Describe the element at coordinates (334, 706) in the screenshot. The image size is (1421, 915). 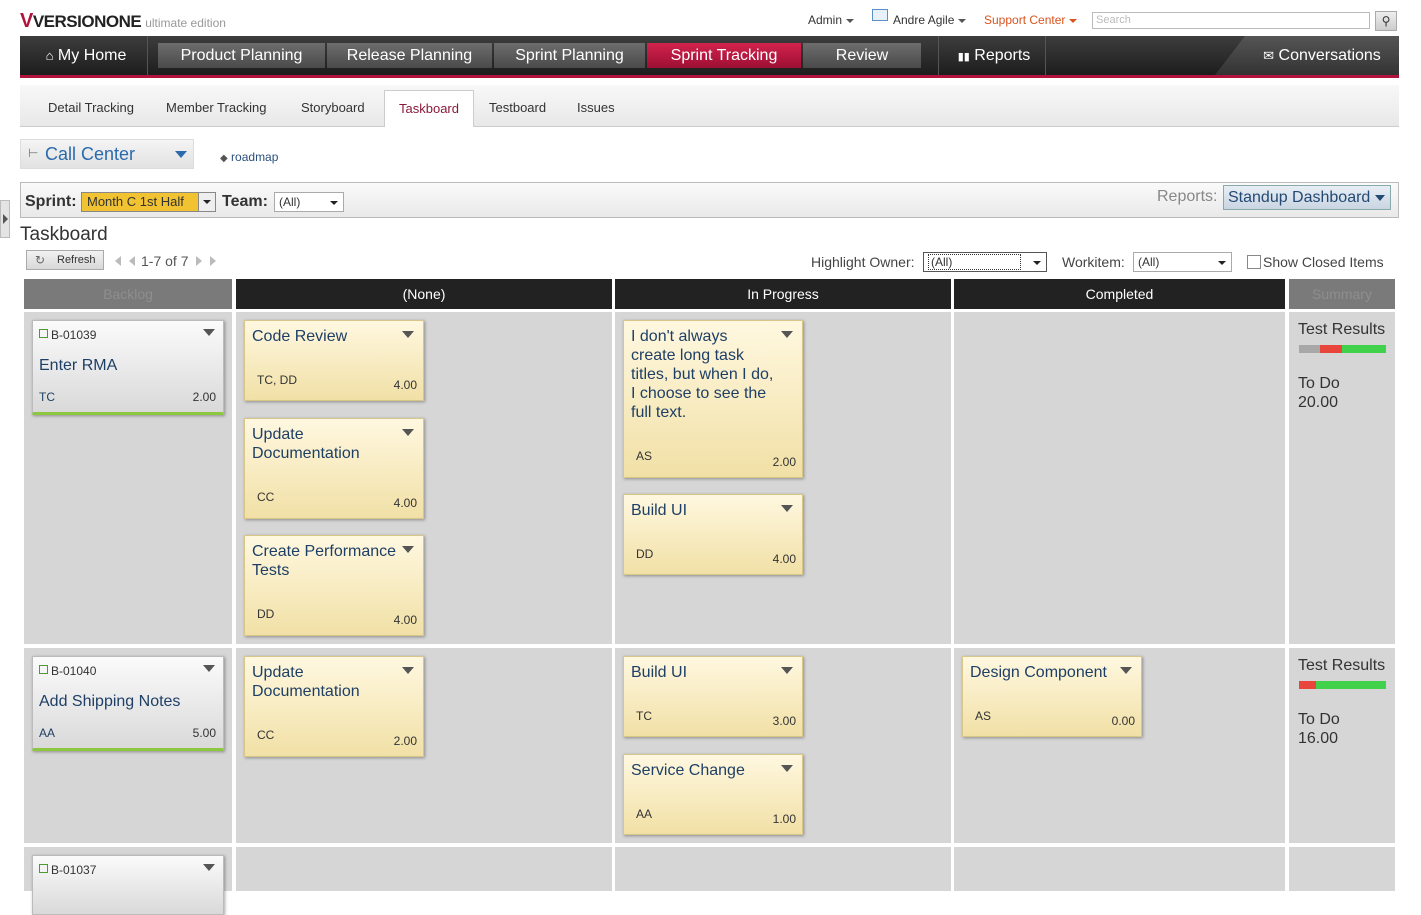
I see `task-card: Update Documentation CC 2.00` at that location.